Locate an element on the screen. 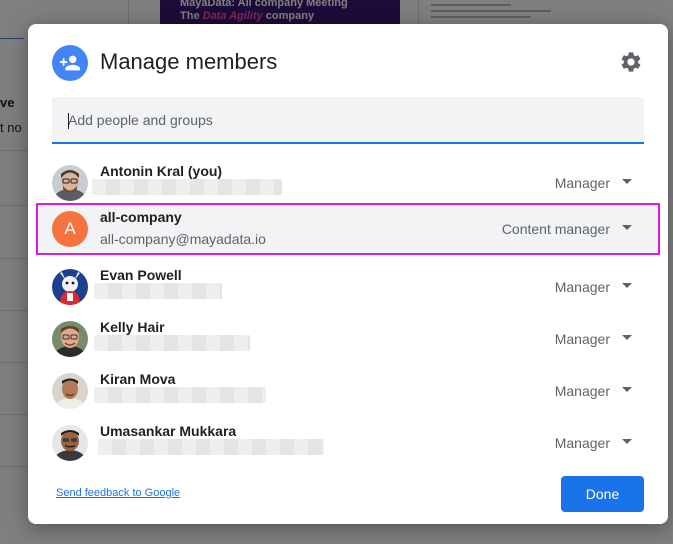 The image size is (673, 544). dialog-title: Manage members is located at coordinates (189, 61).